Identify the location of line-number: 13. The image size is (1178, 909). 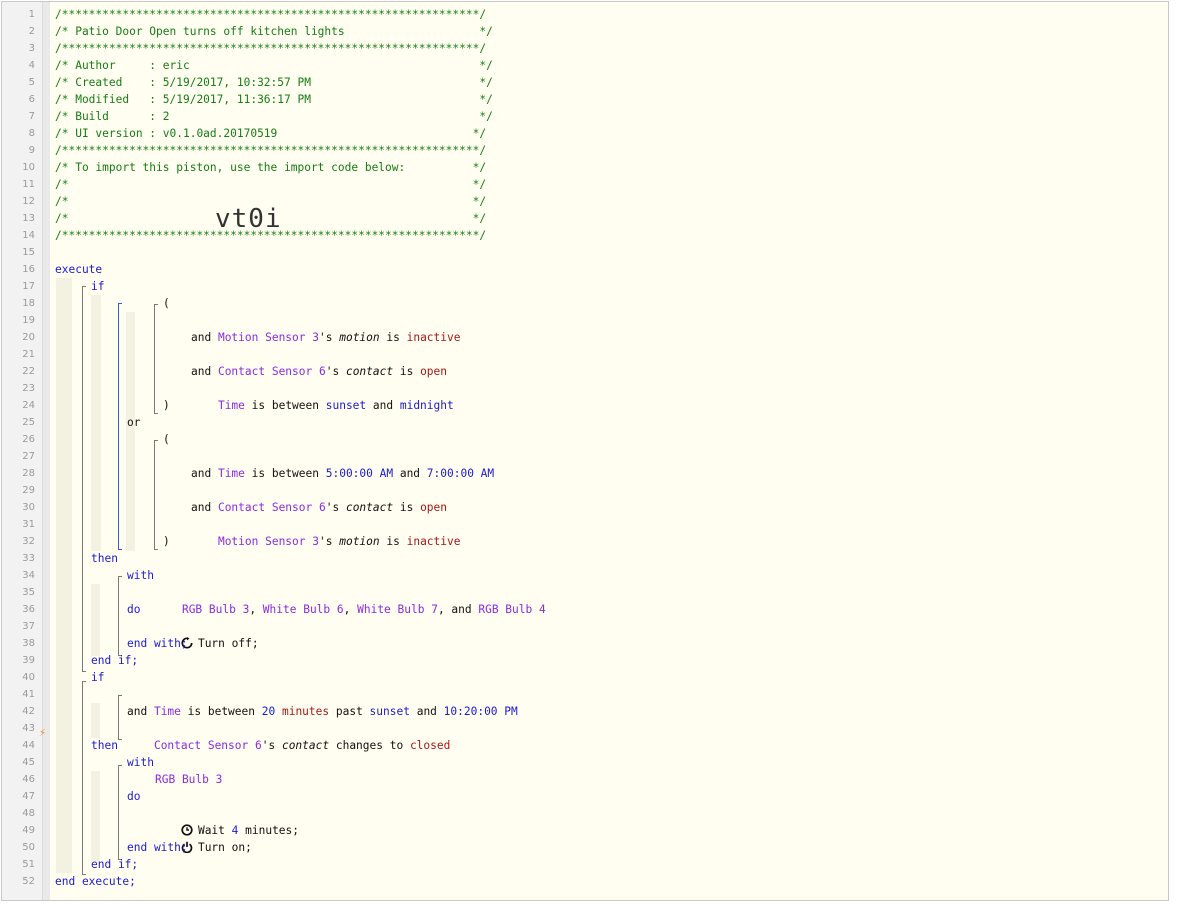
(28, 218).